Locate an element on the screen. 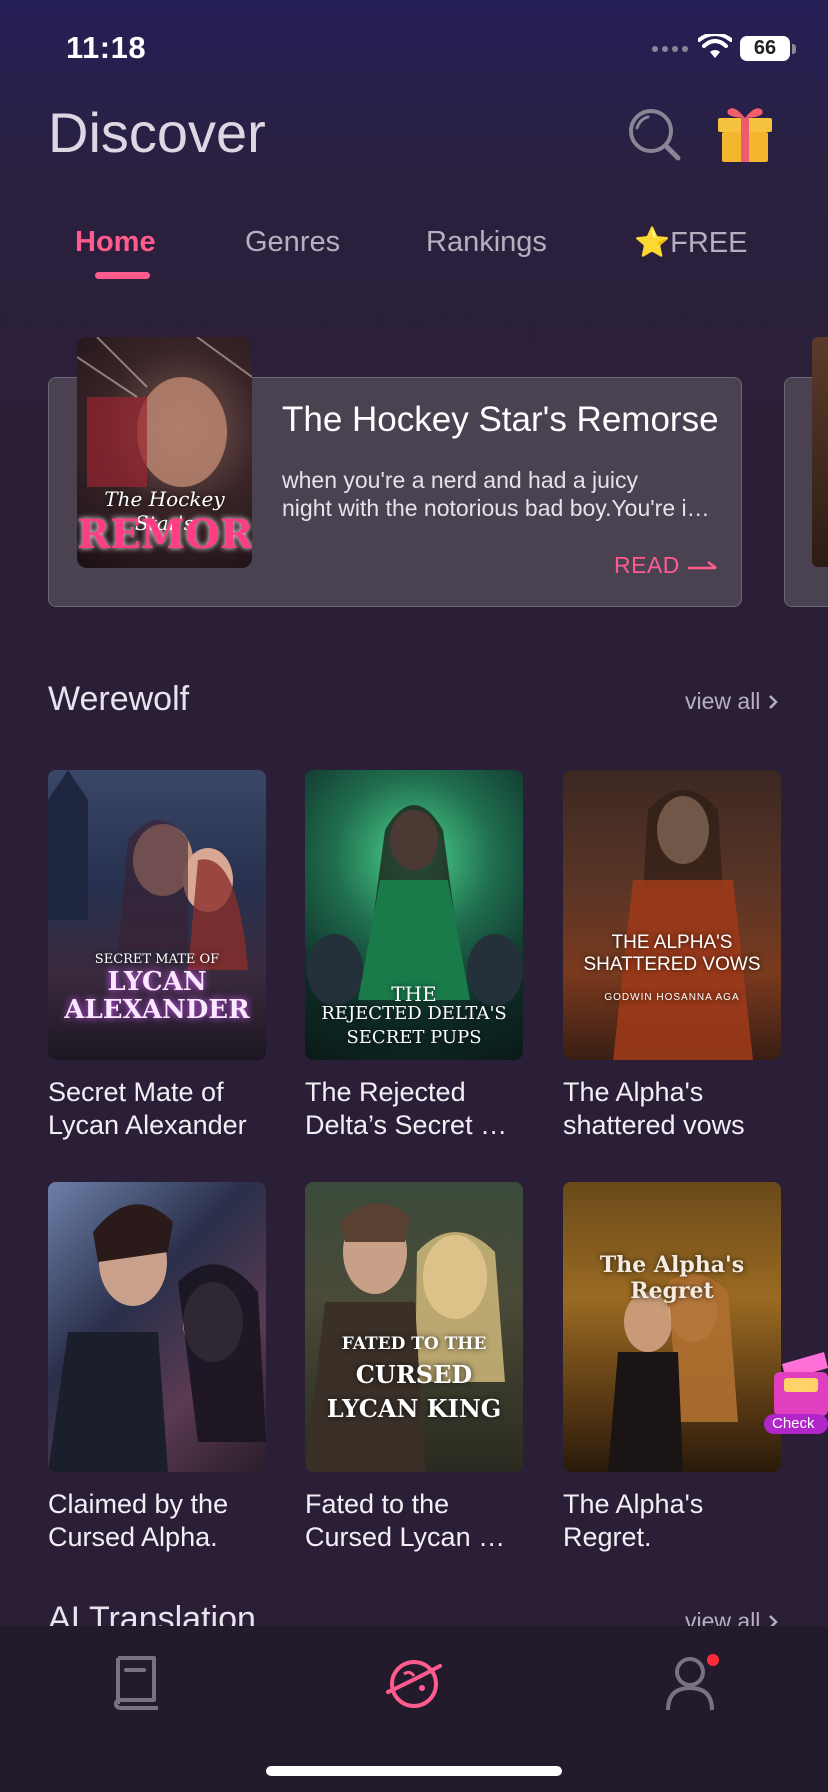 The height and width of the screenshot is (1792, 828). book-cover: FATED TO THE CURSED LYCAN KING is located at coordinates (414, 1327).